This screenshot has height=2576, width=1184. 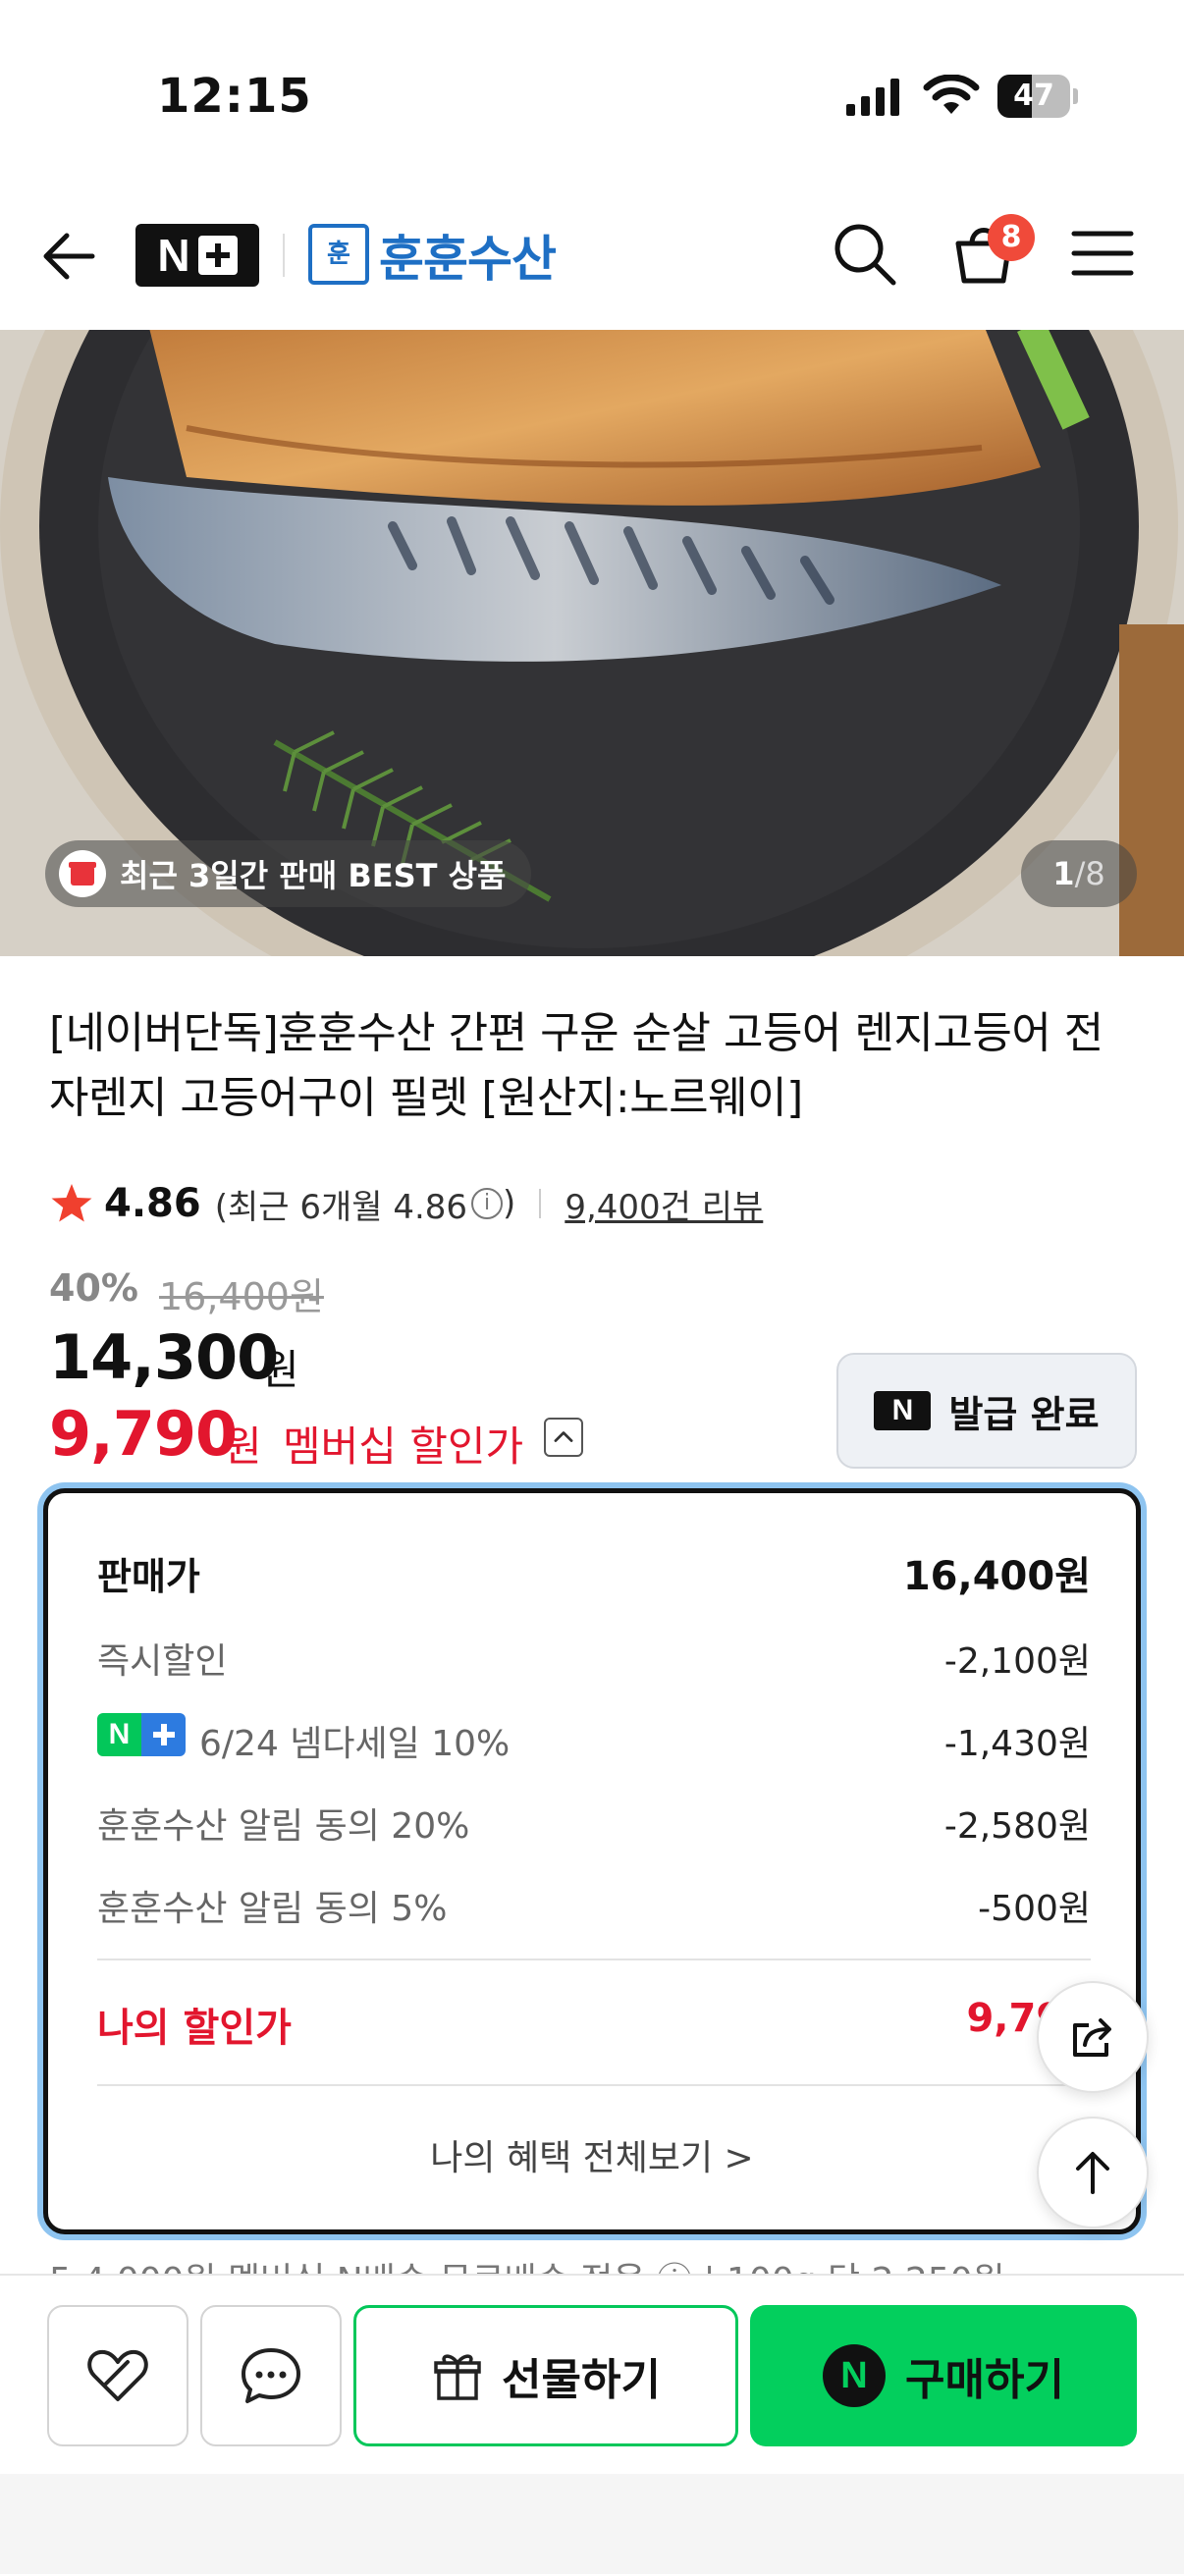 I want to click on list-price-label: 판매가, so click(x=148, y=1576).